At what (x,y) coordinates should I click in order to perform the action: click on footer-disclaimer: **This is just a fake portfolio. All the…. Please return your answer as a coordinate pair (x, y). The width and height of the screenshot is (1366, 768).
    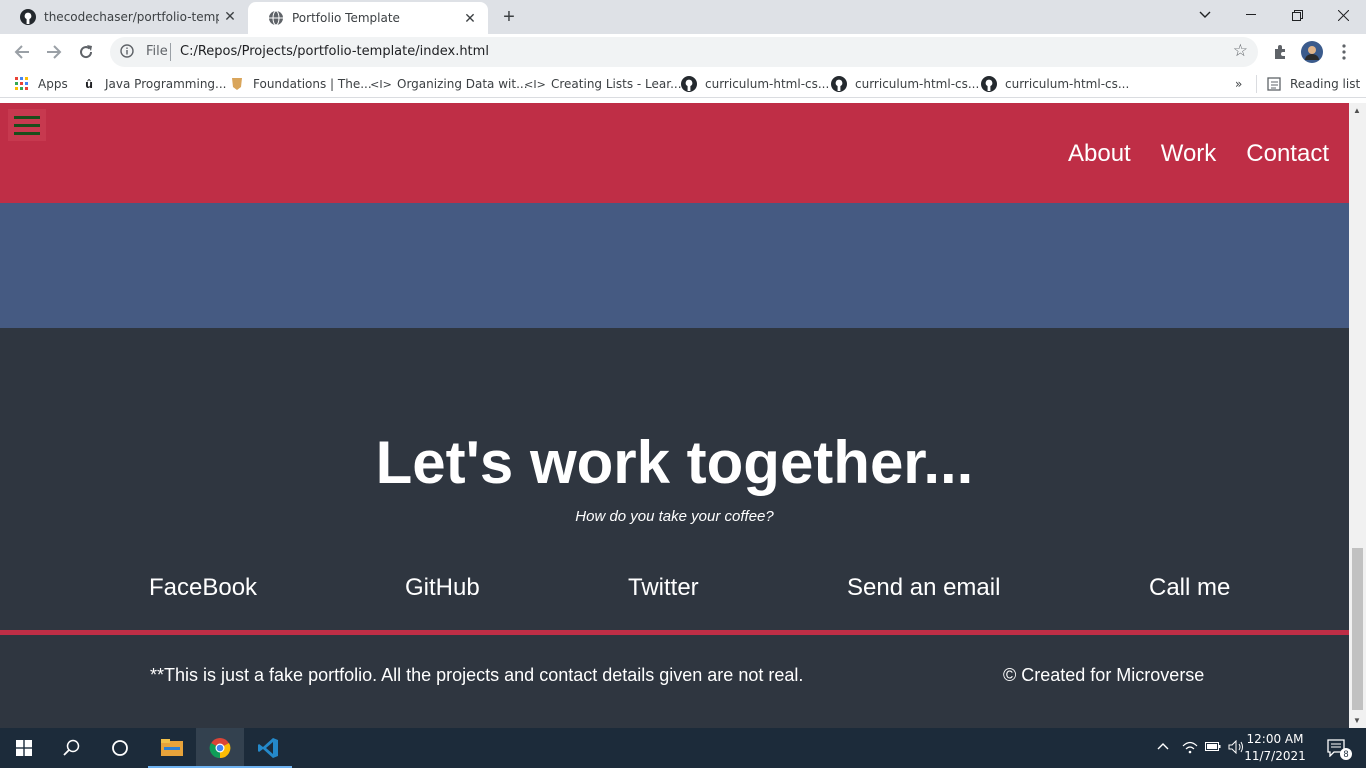
    Looking at the image, I should click on (477, 675).